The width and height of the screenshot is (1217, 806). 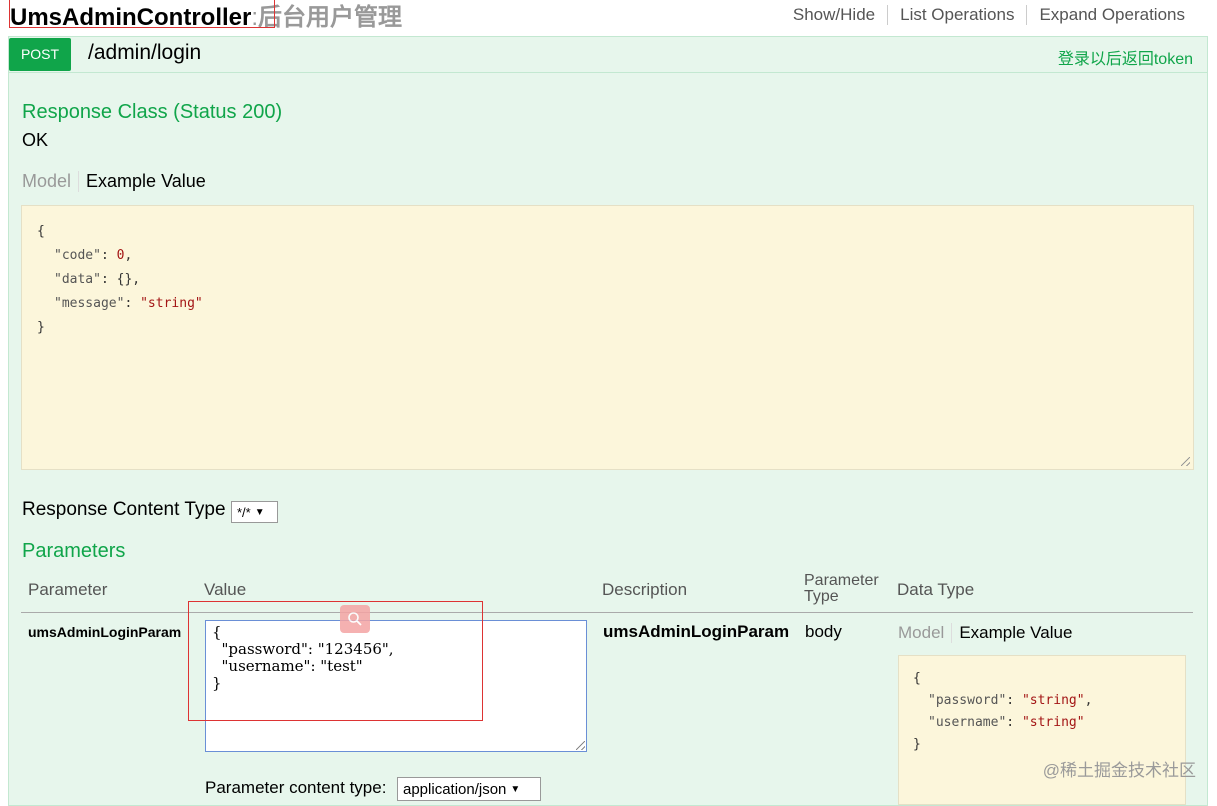 I want to click on highlight-box-title, so click(x=142, y=14).